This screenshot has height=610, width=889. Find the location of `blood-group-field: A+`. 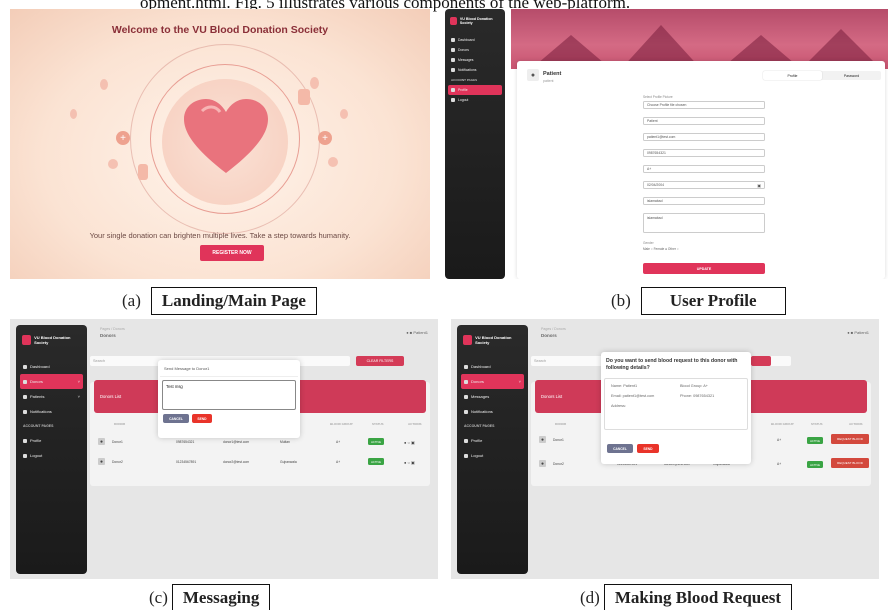

blood-group-field: A+ is located at coordinates (704, 169).